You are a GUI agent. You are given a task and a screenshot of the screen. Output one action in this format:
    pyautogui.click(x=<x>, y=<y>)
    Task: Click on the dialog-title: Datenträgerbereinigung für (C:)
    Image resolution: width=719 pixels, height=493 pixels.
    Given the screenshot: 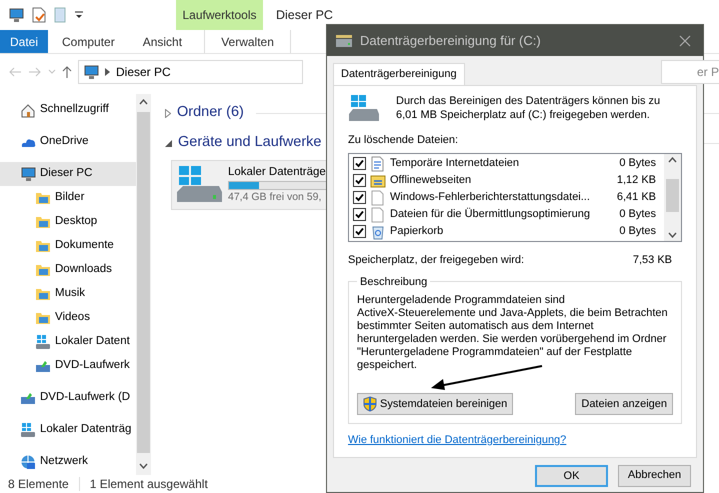 What is the action you would take?
    pyautogui.click(x=450, y=41)
    